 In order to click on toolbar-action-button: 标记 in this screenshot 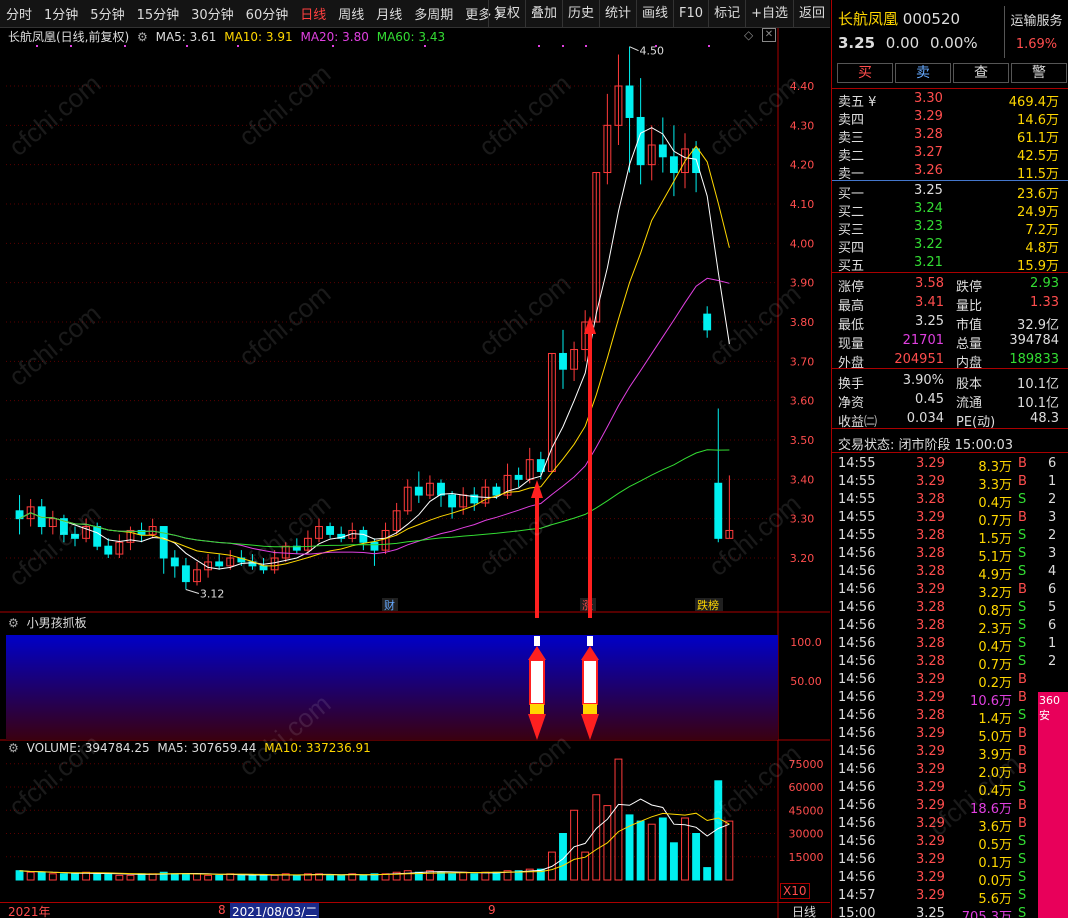, I will do `click(726, 13)`.